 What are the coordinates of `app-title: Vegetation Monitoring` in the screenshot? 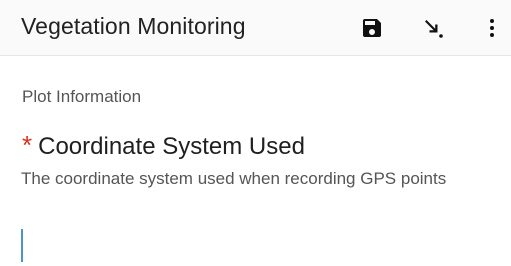 It's located at (133, 26).